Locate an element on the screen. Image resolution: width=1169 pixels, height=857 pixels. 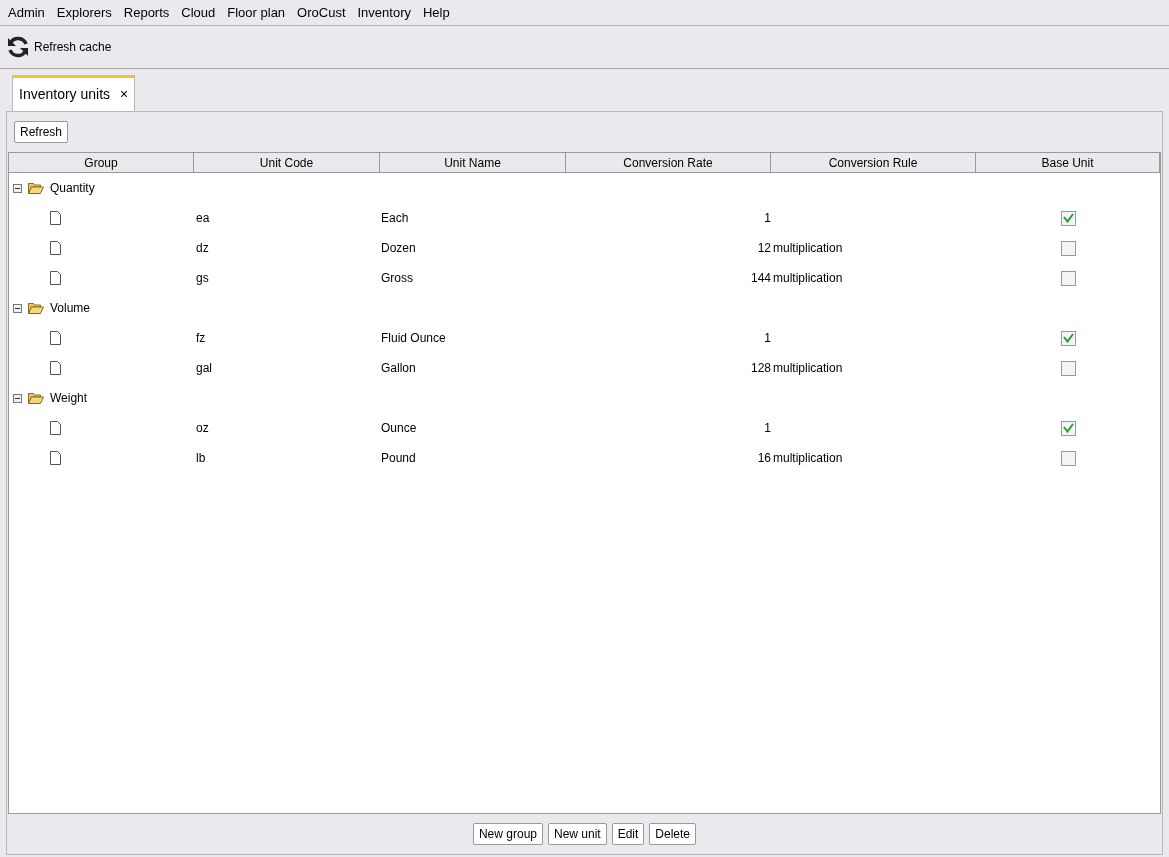
group-name: Weight is located at coordinates (69, 398).